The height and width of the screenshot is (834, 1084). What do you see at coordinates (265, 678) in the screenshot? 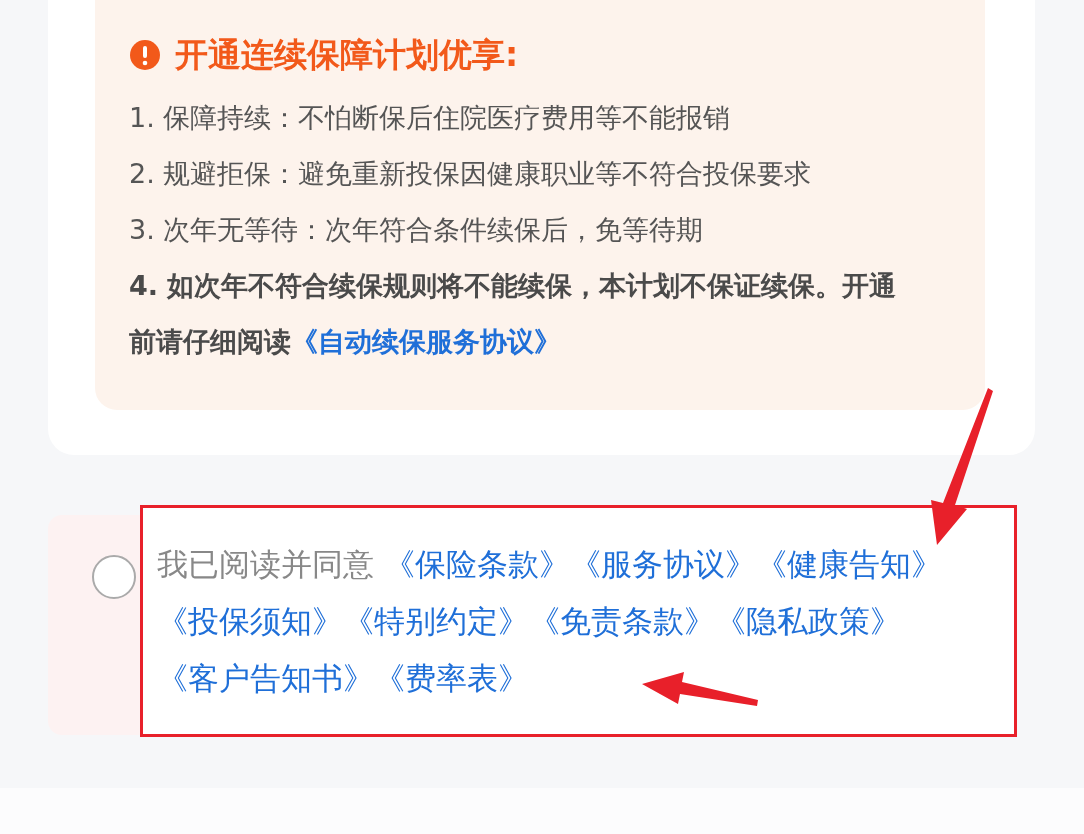
I see `document-link: 《客户告知书》` at bounding box center [265, 678].